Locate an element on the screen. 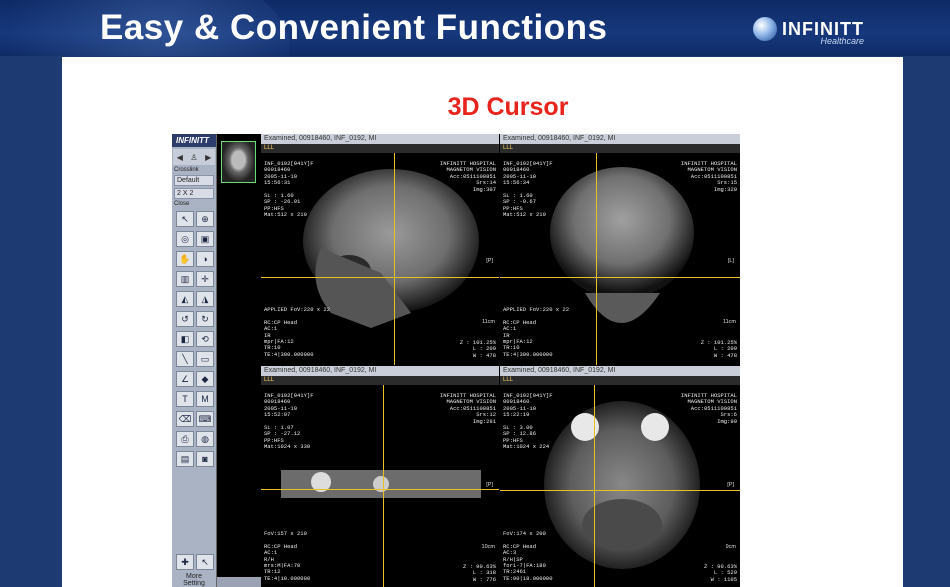  arrow-tool-icon: ↖ is located at coordinates (205, 562).